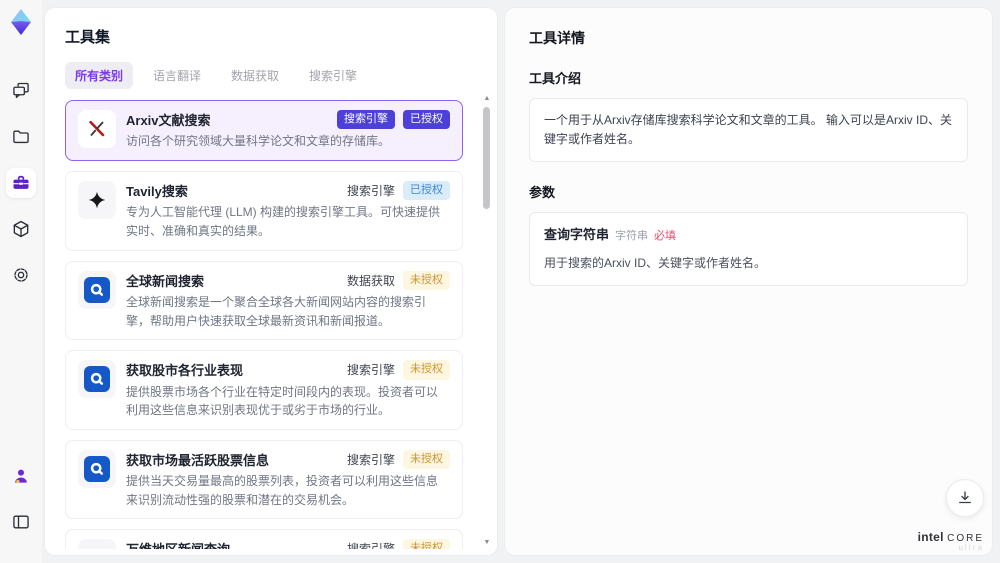 This screenshot has width=1000, height=563. What do you see at coordinates (258, 141) in the screenshot?
I see `tool-description: 访问各个研究领域大量科学论文和文章的存储库。` at bounding box center [258, 141].